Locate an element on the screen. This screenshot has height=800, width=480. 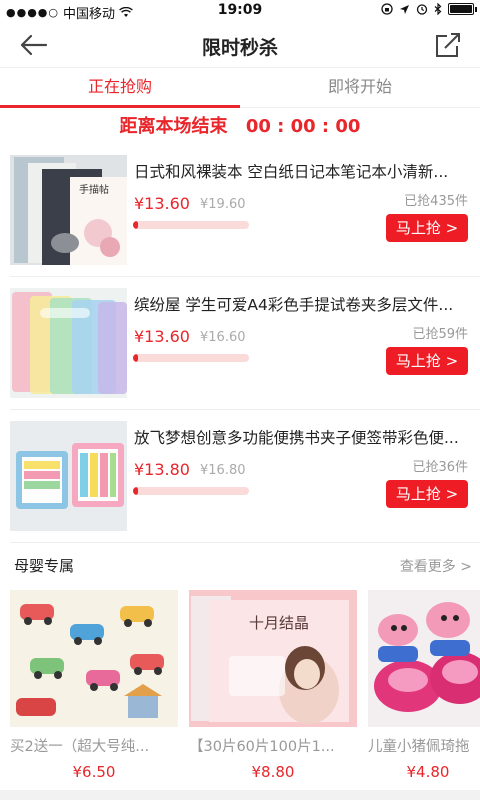
status-right is located at coordinates (429, 9).